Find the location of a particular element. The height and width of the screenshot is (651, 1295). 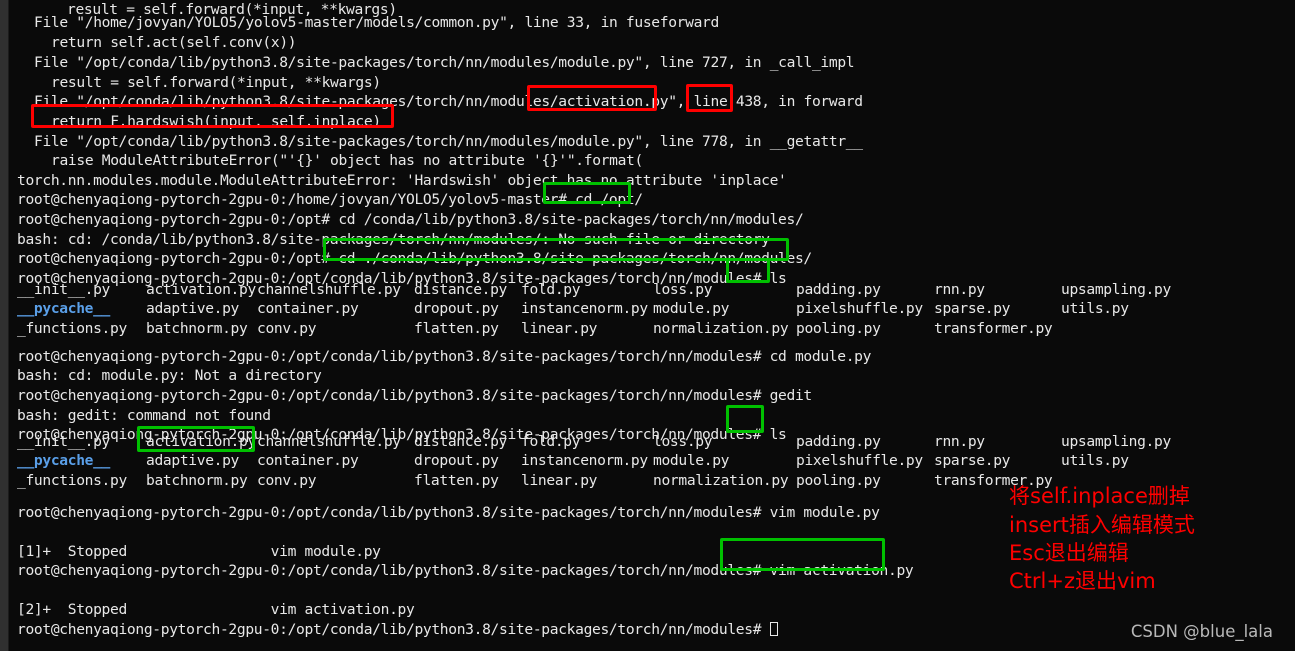

terminal-line: return self.act(self.conv(x)) is located at coordinates (174, 42).